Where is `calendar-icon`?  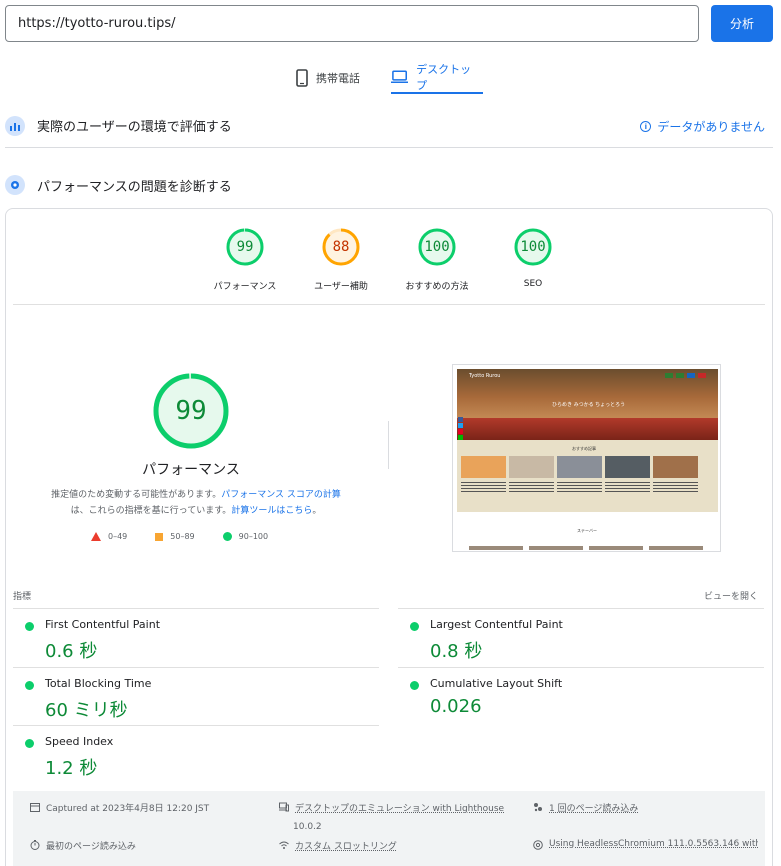
calendar-icon is located at coordinates (35, 807).